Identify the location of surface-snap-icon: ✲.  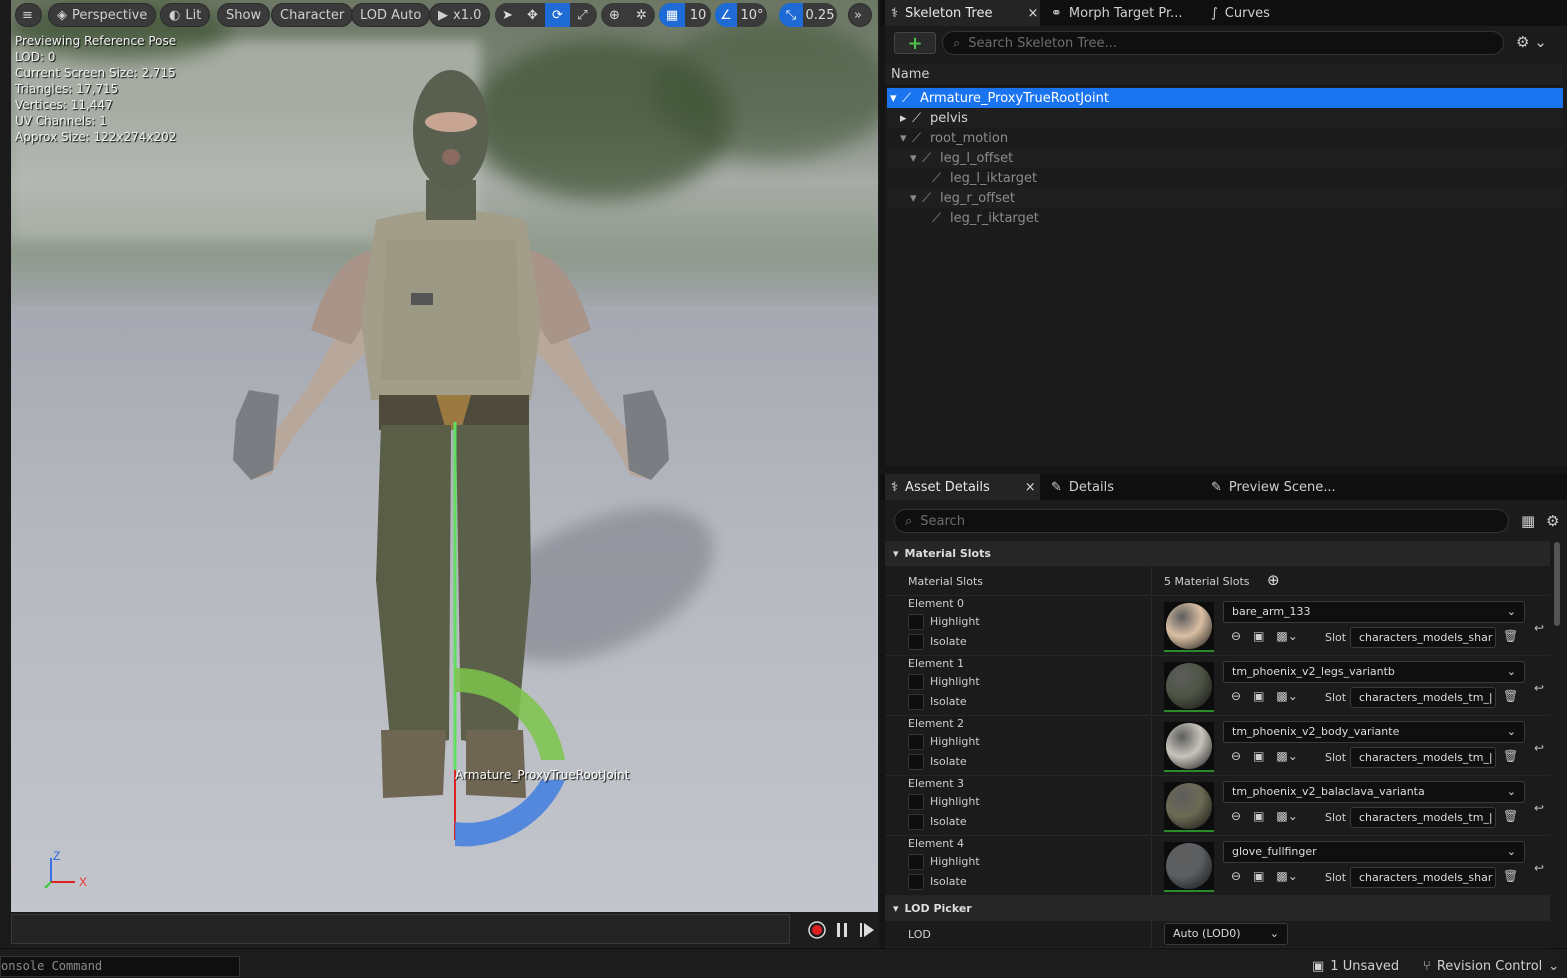
(641, 15).